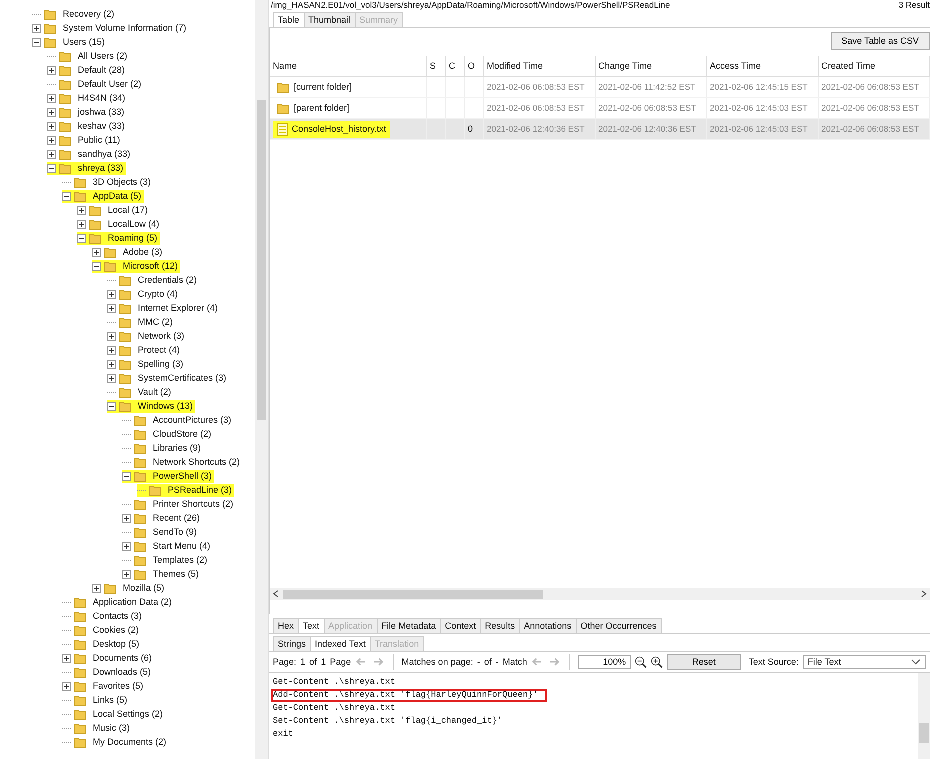  I want to click on tree-item: My Documents (2), so click(128, 742).